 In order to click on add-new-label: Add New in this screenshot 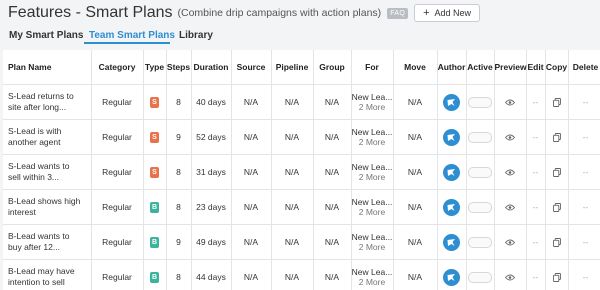, I will do `click(453, 13)`.